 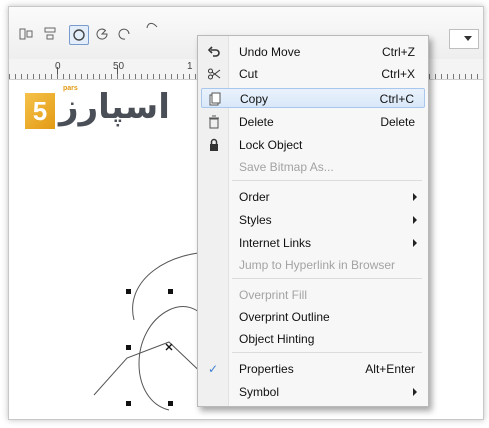 I want to click on menu-item-properties: ✓ Properties Alt+Enter, so click(x=313, y=369).